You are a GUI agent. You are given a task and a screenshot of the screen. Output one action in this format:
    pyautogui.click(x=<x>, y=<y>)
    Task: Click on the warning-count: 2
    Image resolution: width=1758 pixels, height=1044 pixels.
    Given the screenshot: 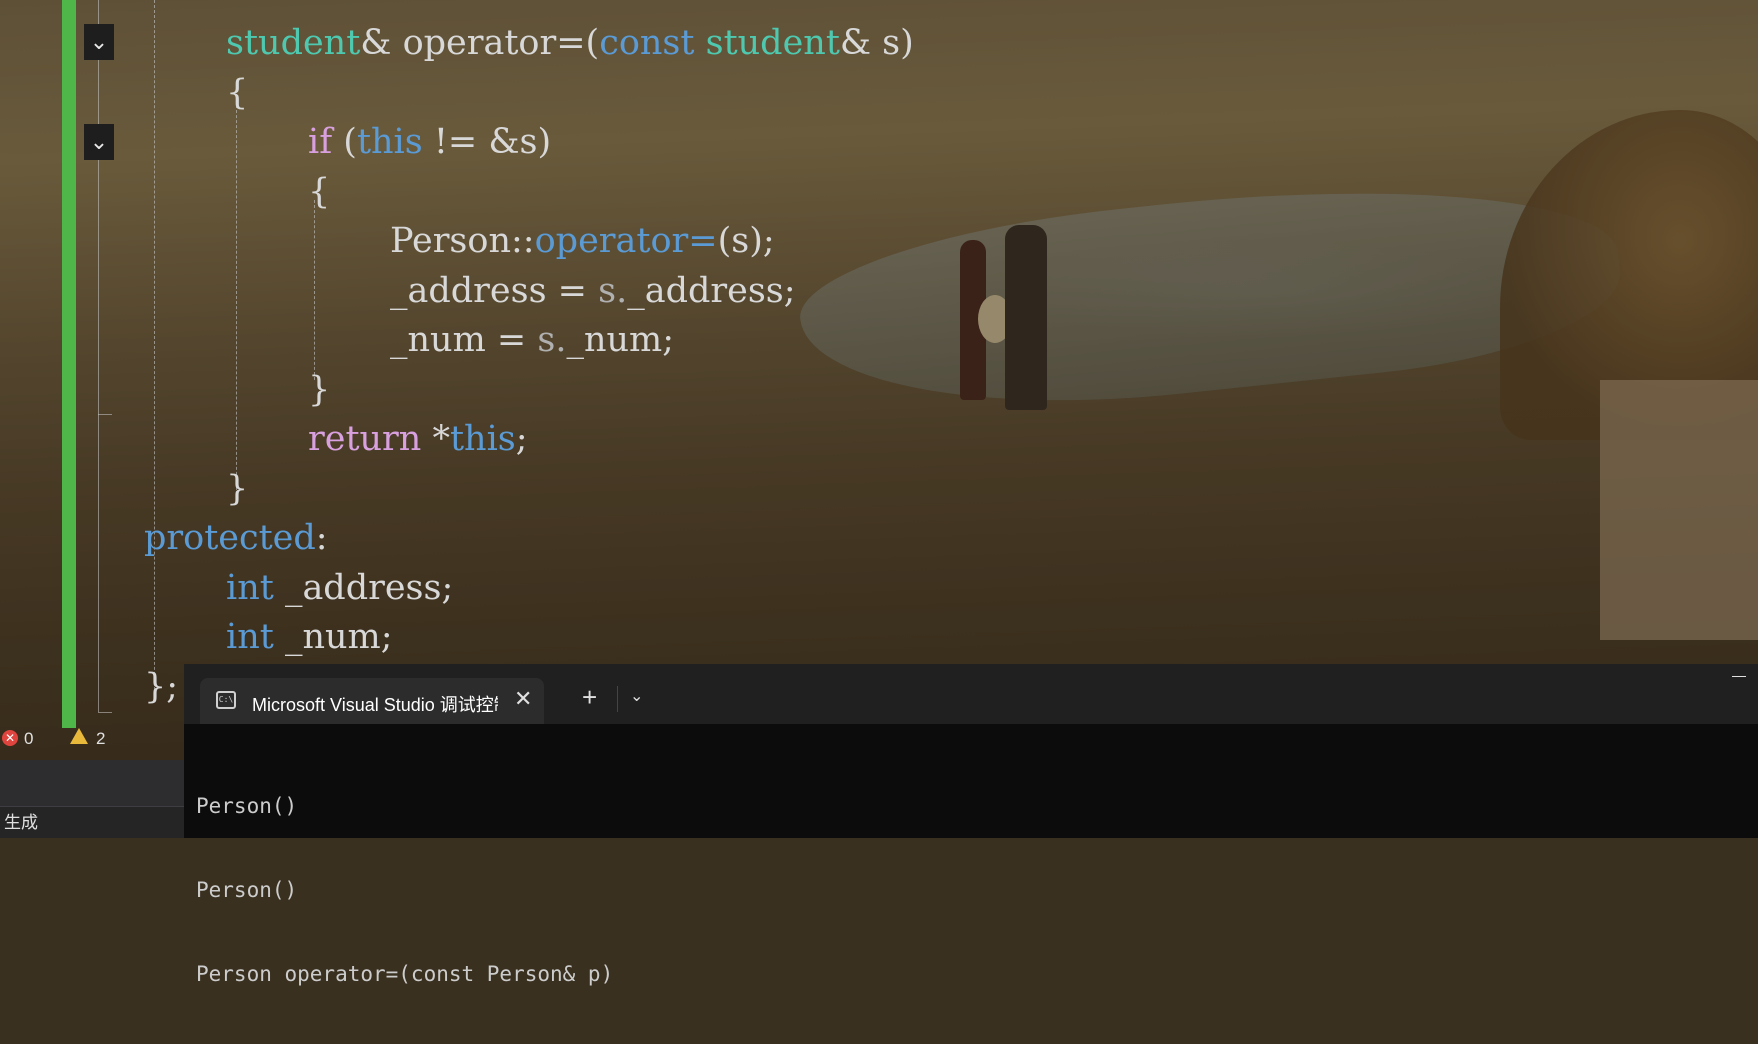 What is the action you would take?
    pyautogui.click(x=101, y=738)
    